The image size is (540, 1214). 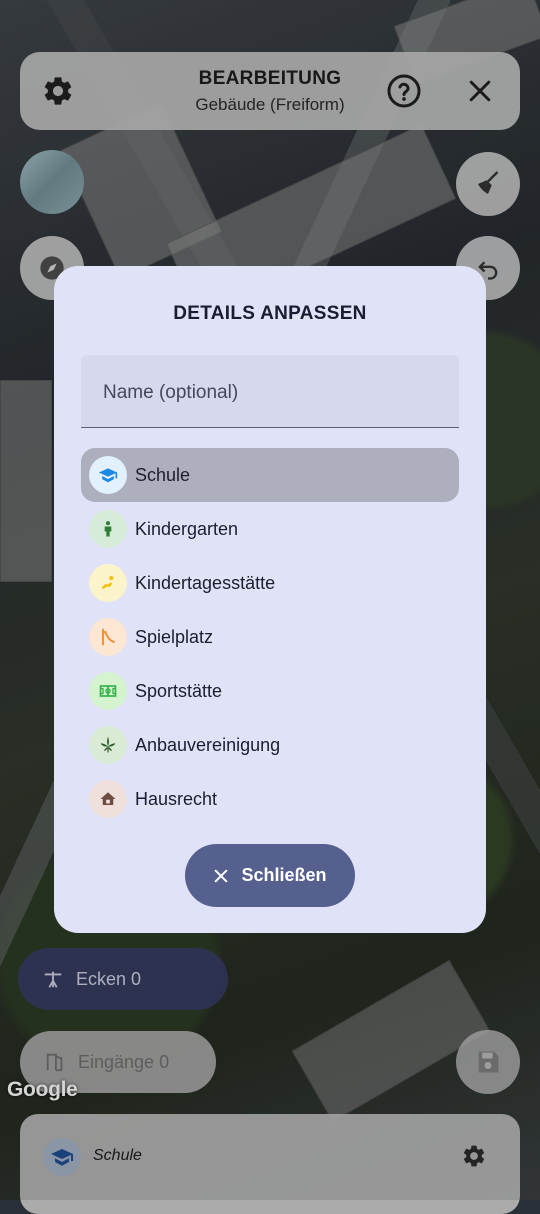 What do you see at coordinates (108, 691) in the screenshot?
I see `stadium-icon` at bounding box center [108, 691].